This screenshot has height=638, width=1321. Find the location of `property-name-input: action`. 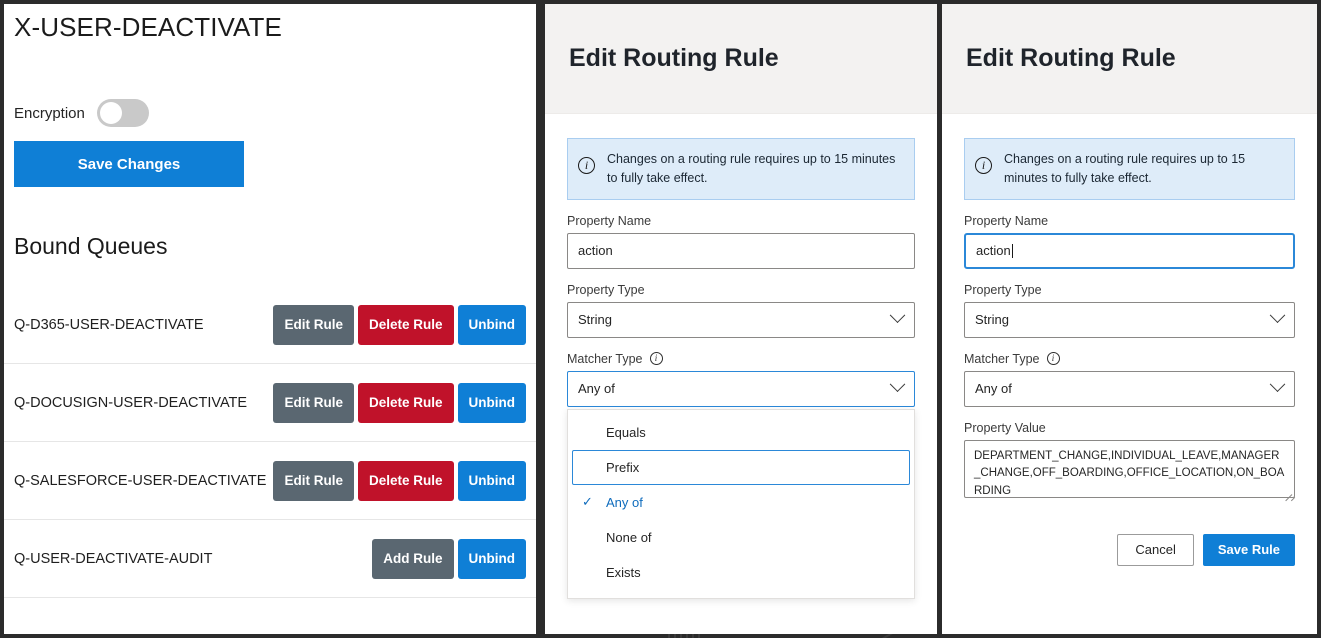

property-name-input: action is located at coordinates (1129, 250).